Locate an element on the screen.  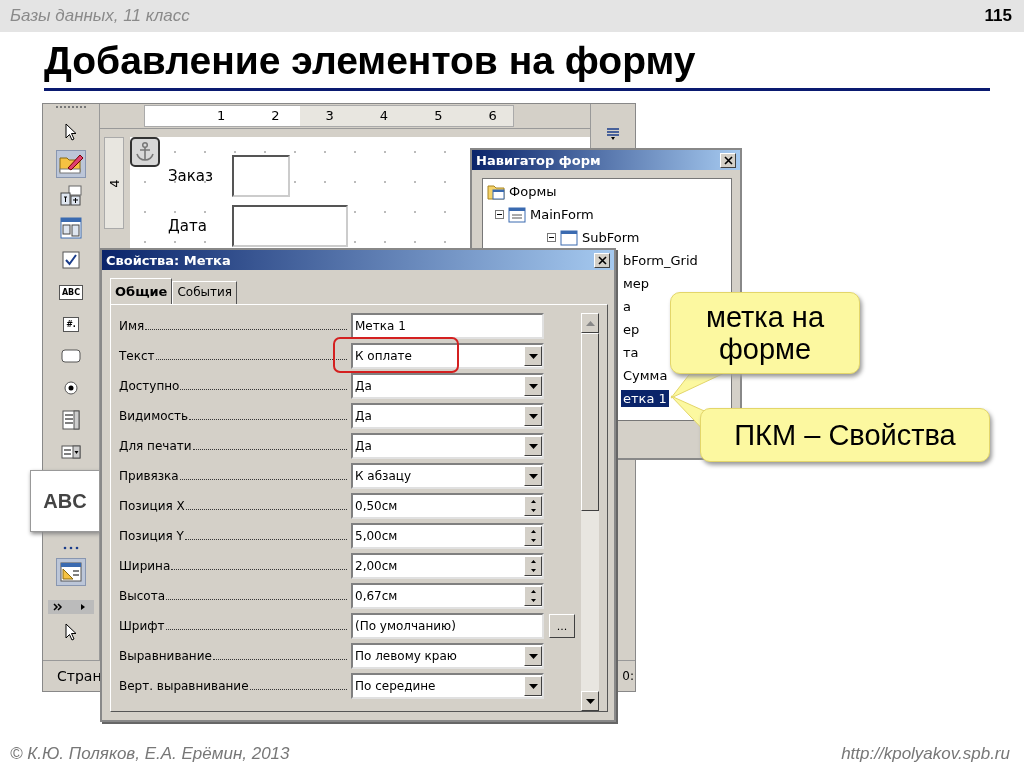
tool-glyph: ABC is located at coordinates (71, 292).